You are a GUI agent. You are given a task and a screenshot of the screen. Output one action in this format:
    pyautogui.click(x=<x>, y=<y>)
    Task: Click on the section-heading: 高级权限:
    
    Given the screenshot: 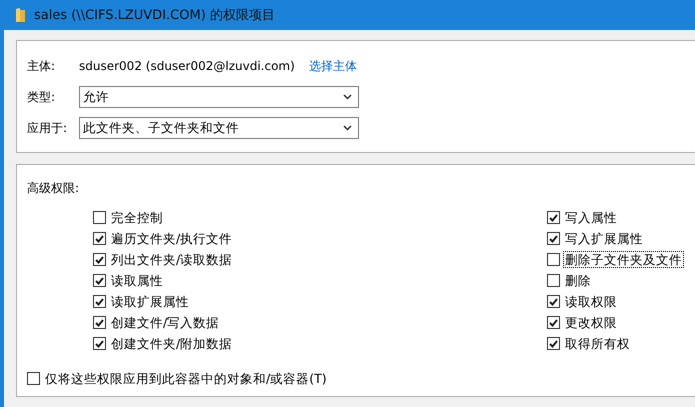 What is the action you would take?
    pyautogui.click(x=53, y=188)
    